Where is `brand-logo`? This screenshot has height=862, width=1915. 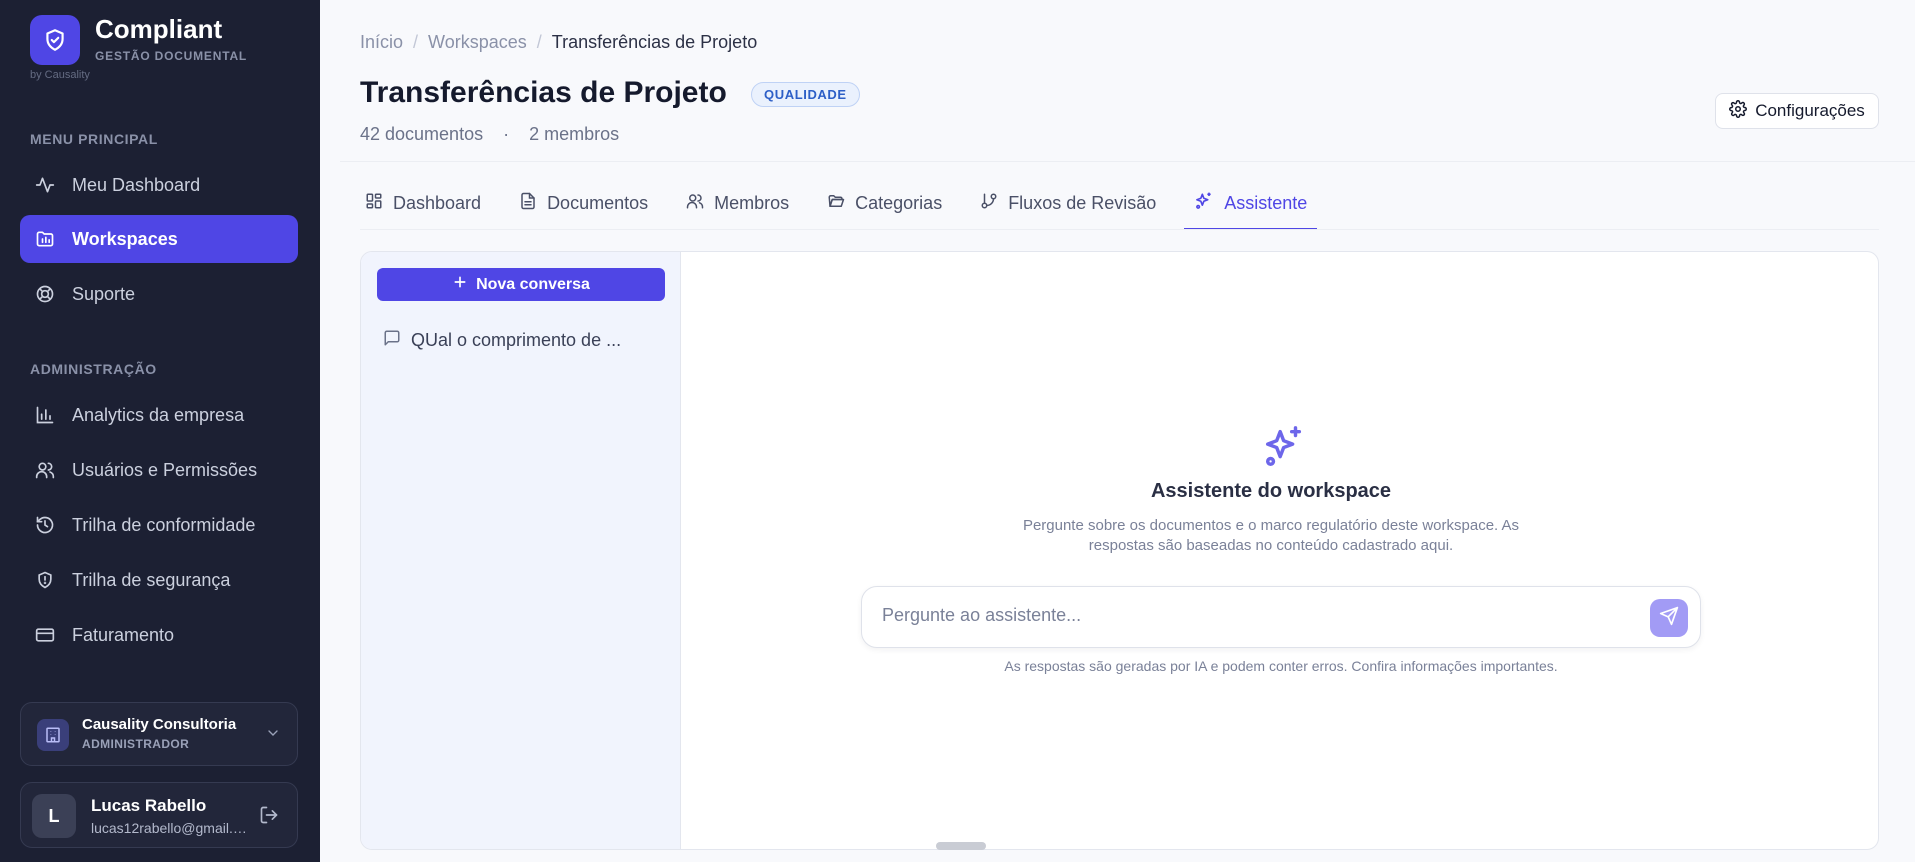
brand-logo is located at coordinates (55, 40).